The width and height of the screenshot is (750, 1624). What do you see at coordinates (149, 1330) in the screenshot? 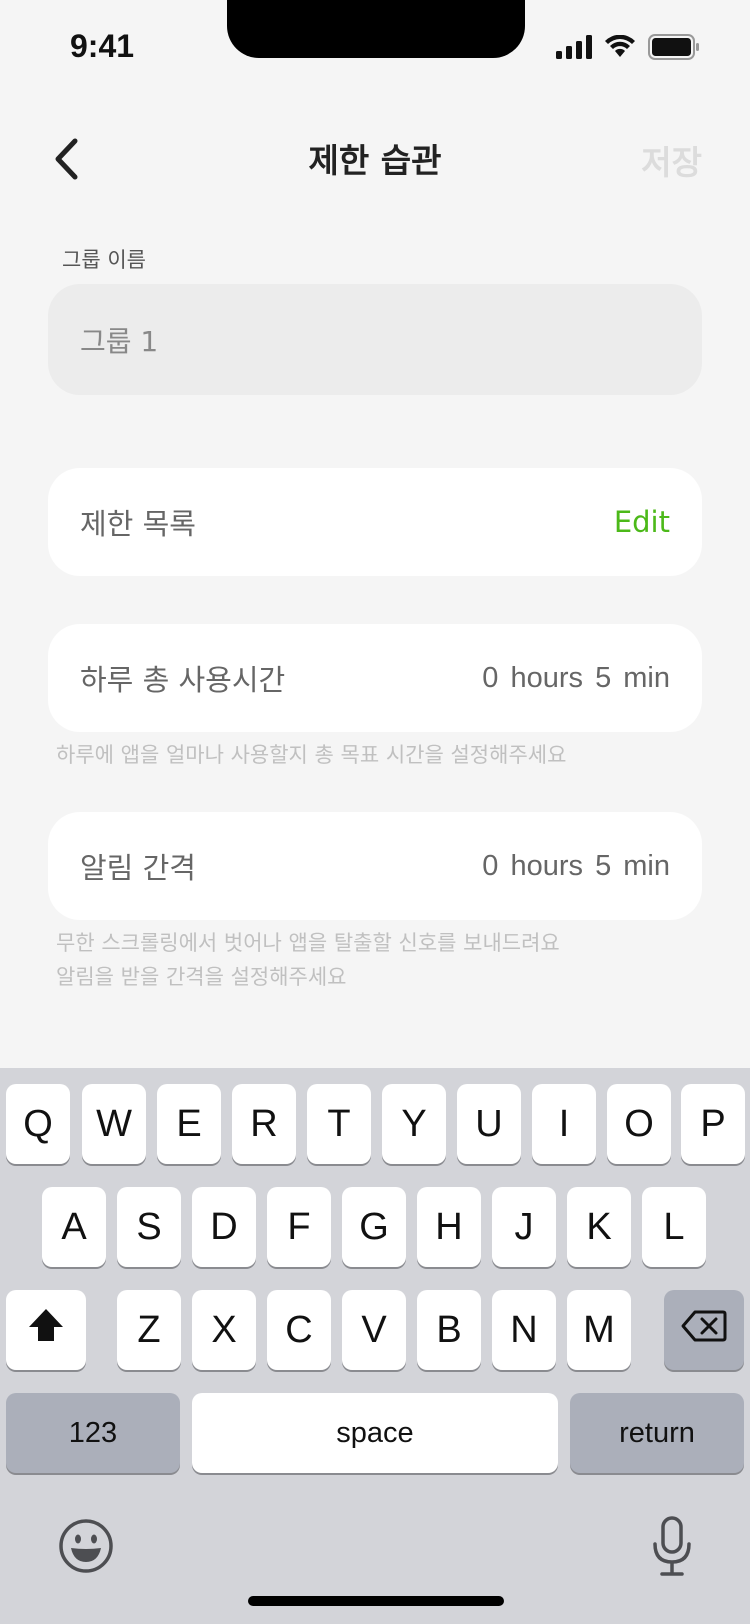
I see `key-z: Z` at bounding box center [149, 1330].